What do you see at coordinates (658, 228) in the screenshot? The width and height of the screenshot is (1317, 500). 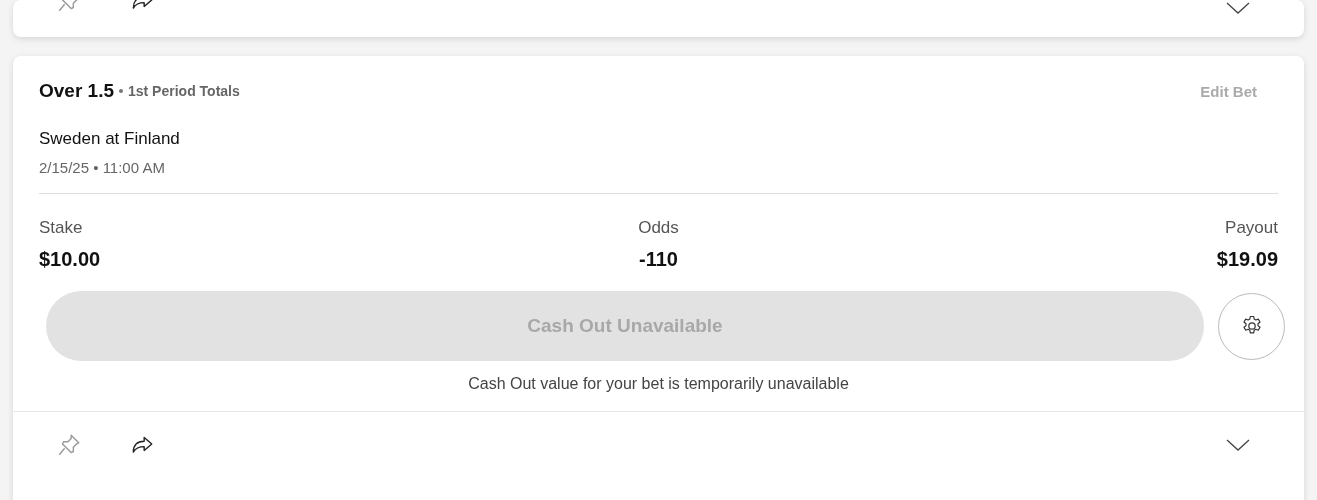 I see `stat-label: Odds` at bounding box center [658, 228].